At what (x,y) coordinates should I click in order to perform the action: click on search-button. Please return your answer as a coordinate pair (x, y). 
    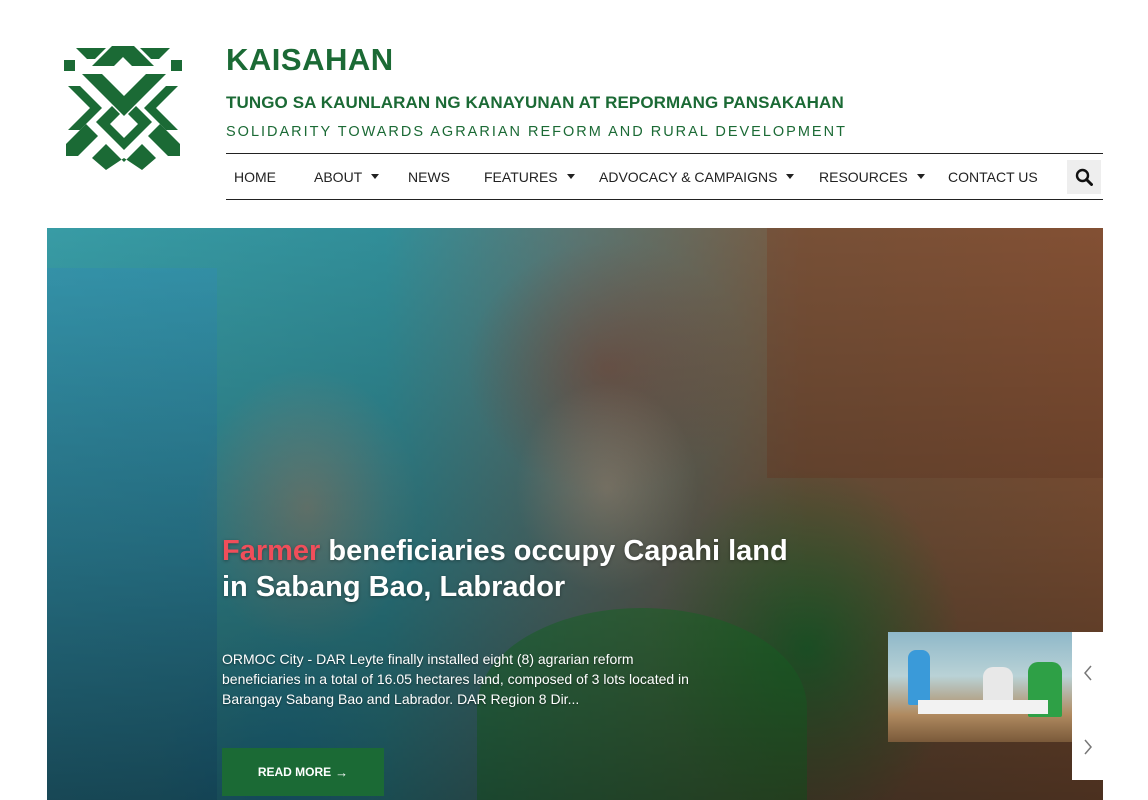
    Looking at the image, I should click on (1084, 177).